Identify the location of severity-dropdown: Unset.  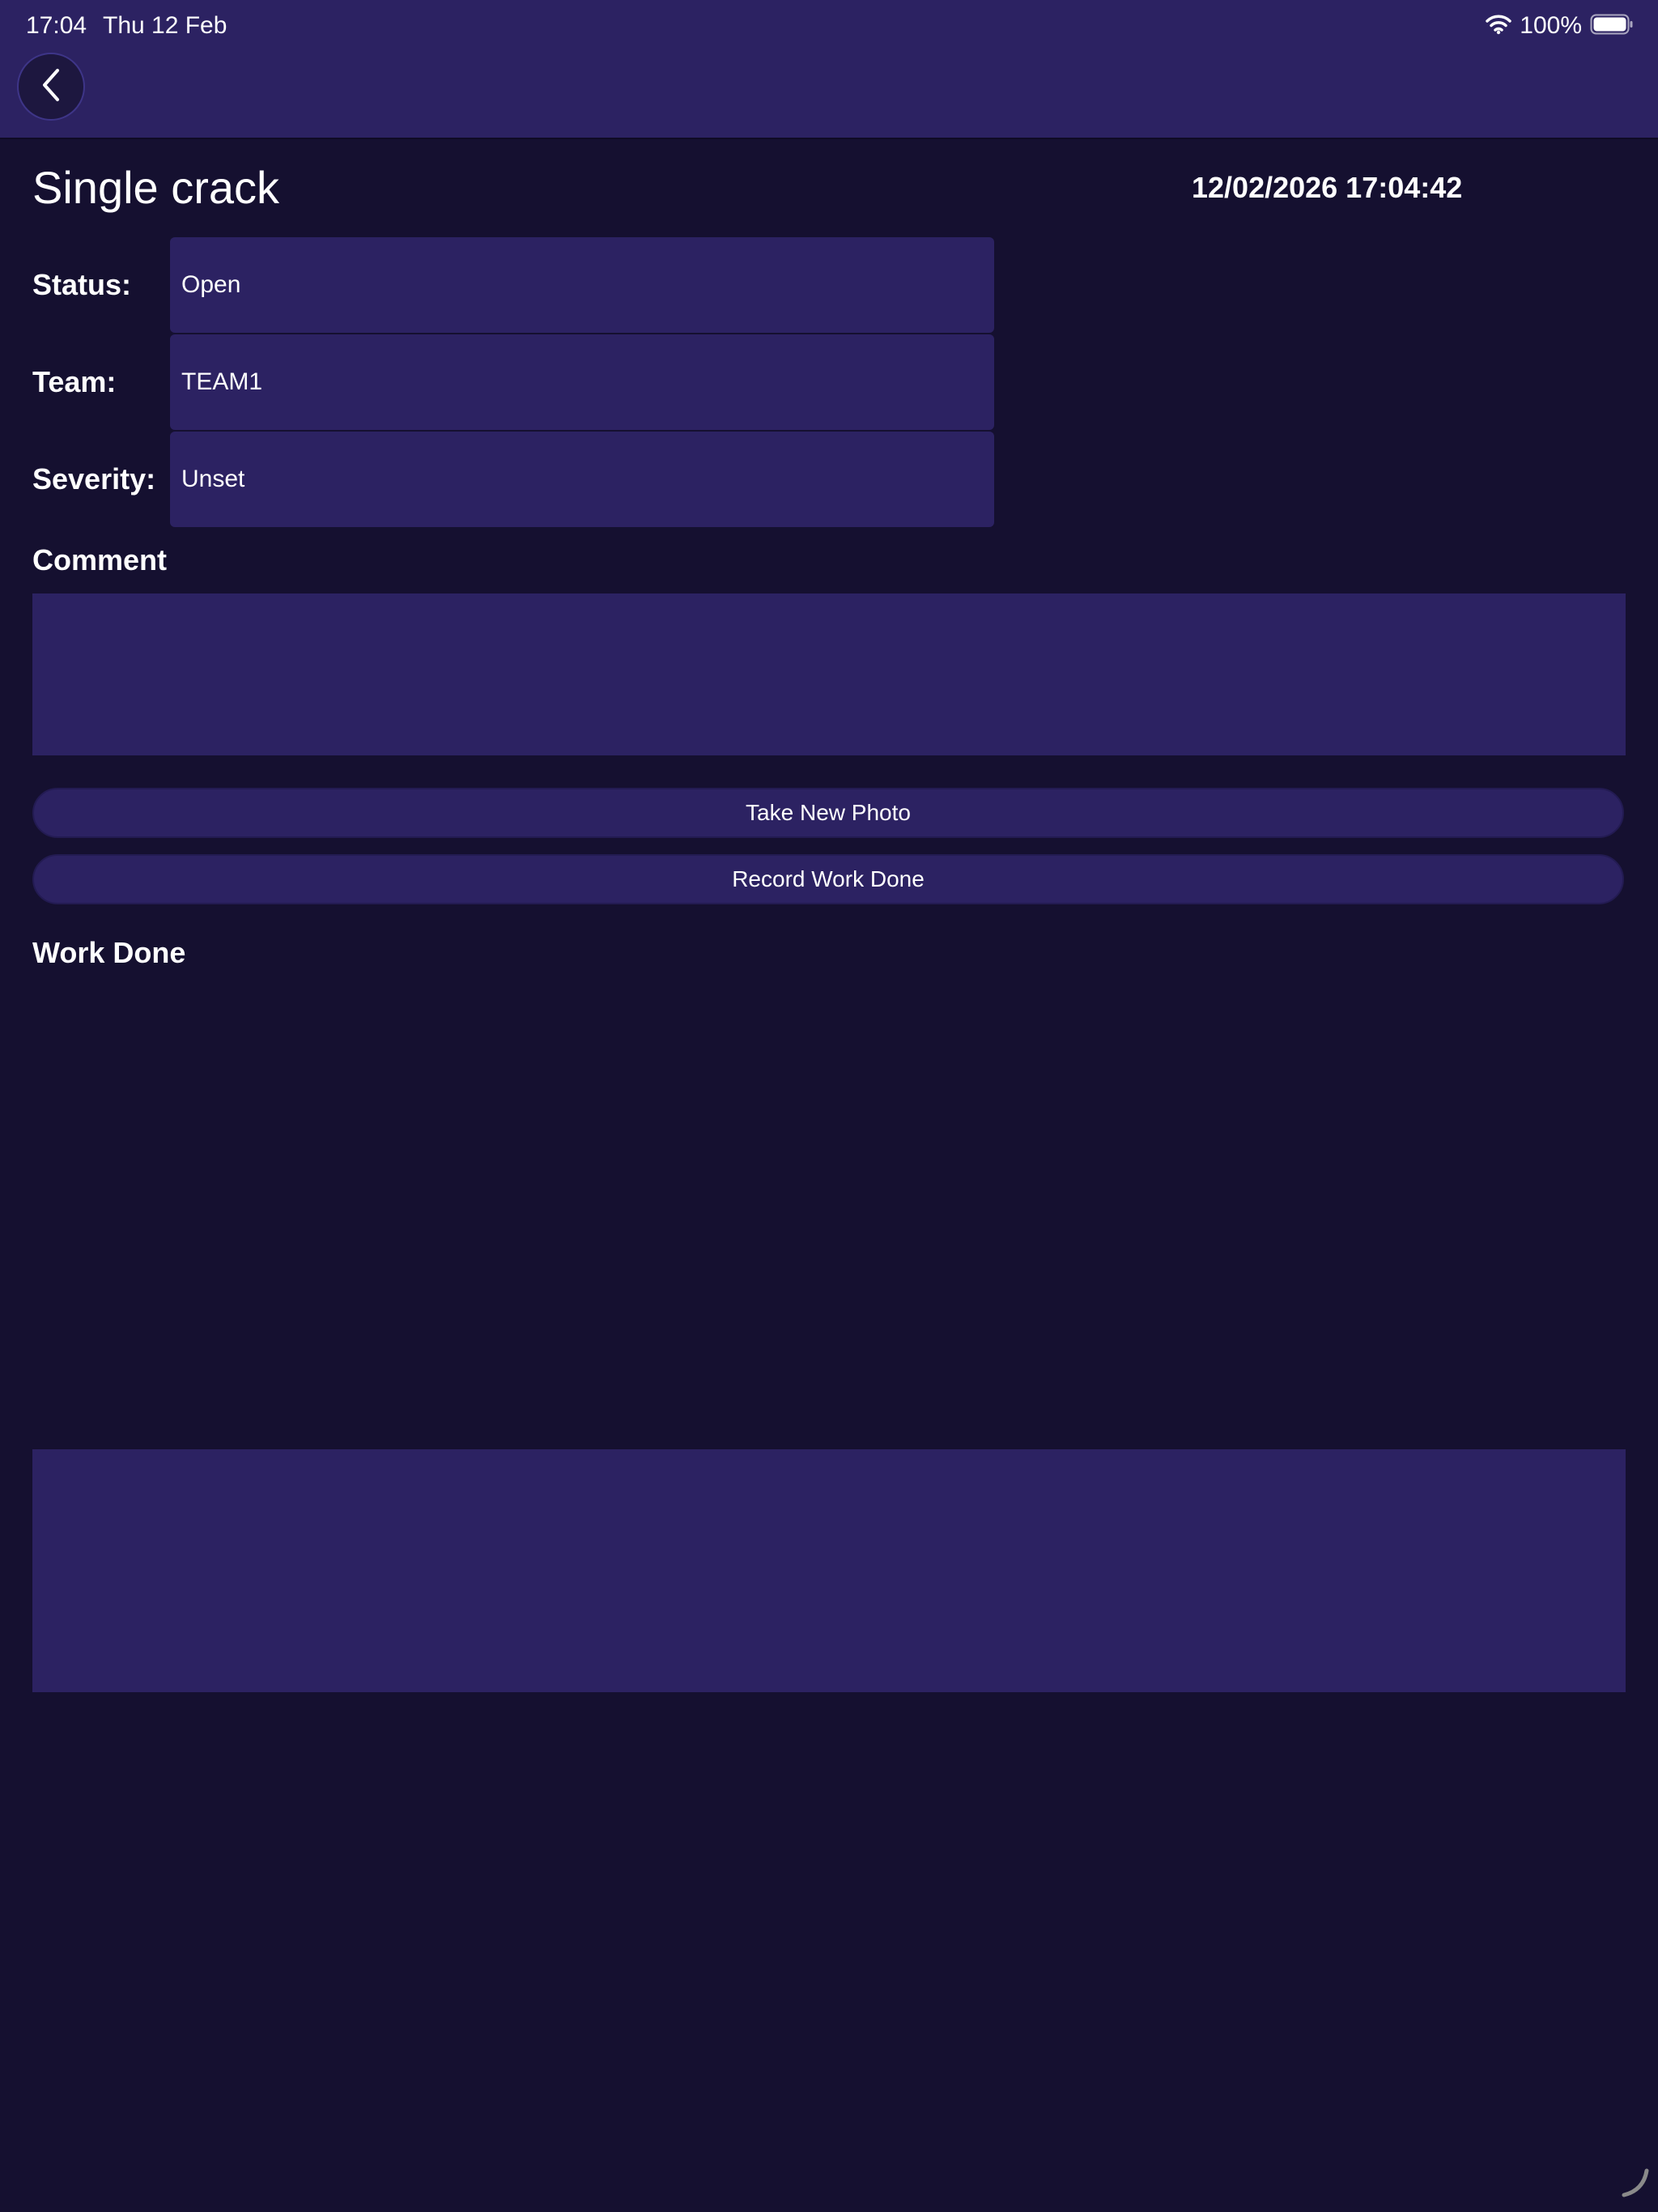
(582, 480).